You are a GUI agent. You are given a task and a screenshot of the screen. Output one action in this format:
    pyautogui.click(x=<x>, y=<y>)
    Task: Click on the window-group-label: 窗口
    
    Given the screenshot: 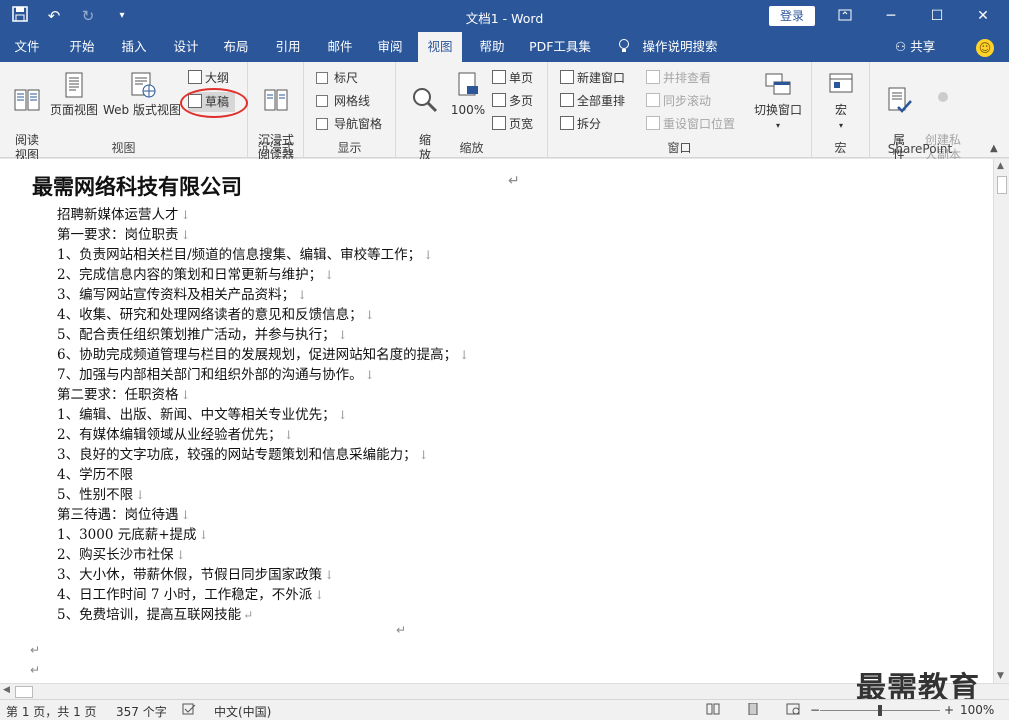 What is the action you would take?
    pyautogui.click(x=679, y=148)
    